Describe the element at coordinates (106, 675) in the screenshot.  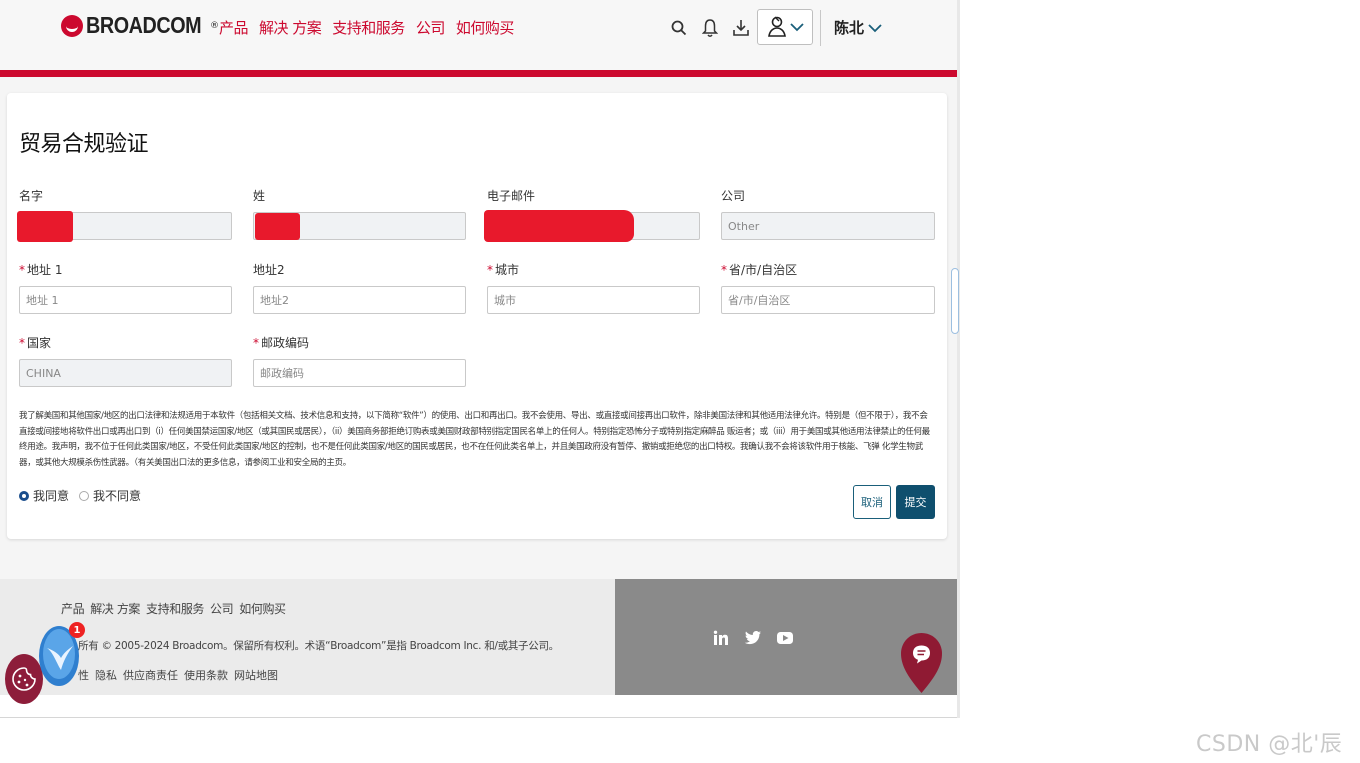
I see `footer-link-privacy: 隐私` at that location.